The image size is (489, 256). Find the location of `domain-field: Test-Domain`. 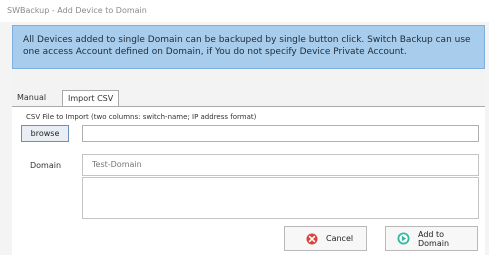

domain-field: Test-Domain is located at coordinates (280, 165).